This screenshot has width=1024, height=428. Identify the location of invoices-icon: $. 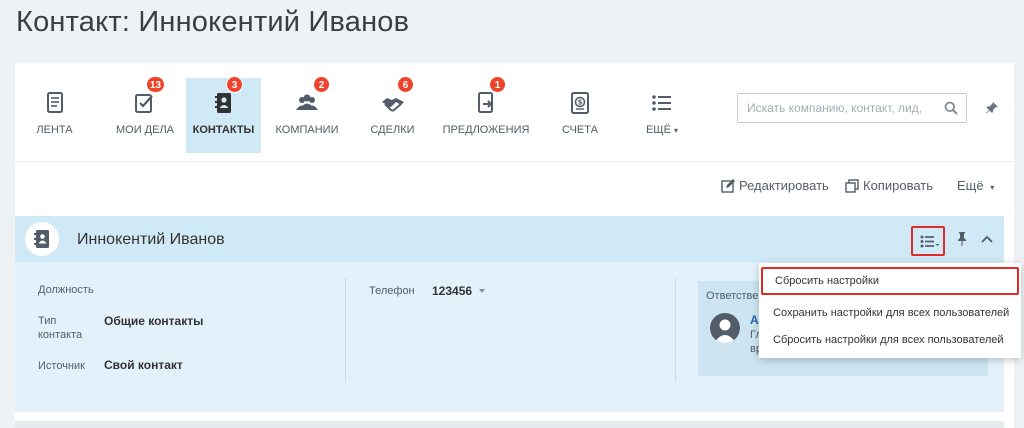
(580, 103).